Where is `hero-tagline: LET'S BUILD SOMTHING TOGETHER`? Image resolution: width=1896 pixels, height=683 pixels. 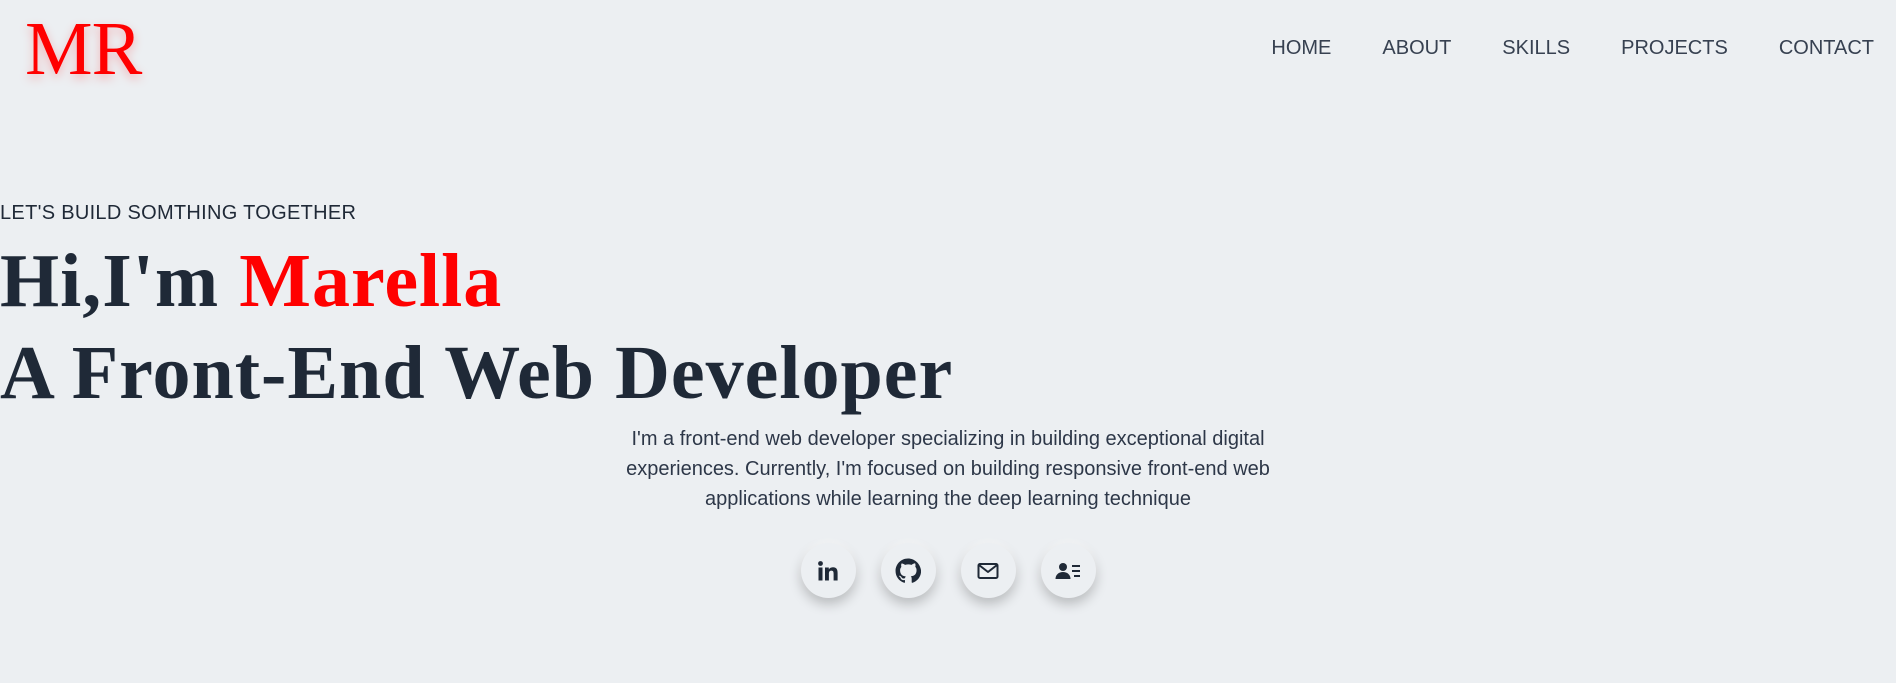
hero-tagline: LET'S BUILD SOMTHING TOGETHER is located at coordinates (178, 213).